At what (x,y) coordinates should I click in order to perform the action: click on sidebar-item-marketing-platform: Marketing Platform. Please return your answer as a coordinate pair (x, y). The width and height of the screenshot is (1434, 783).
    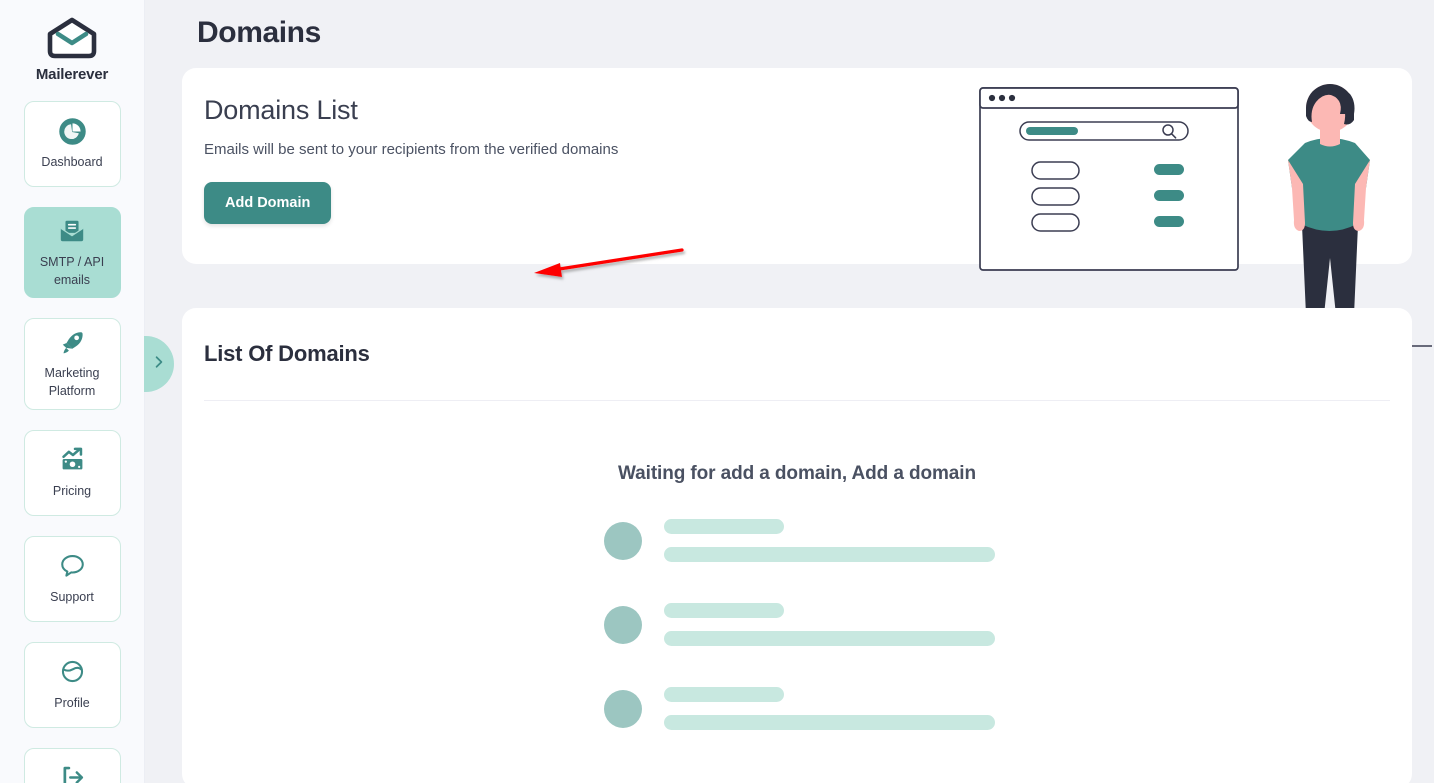
    Looking at the image, I should click on (72, 364).